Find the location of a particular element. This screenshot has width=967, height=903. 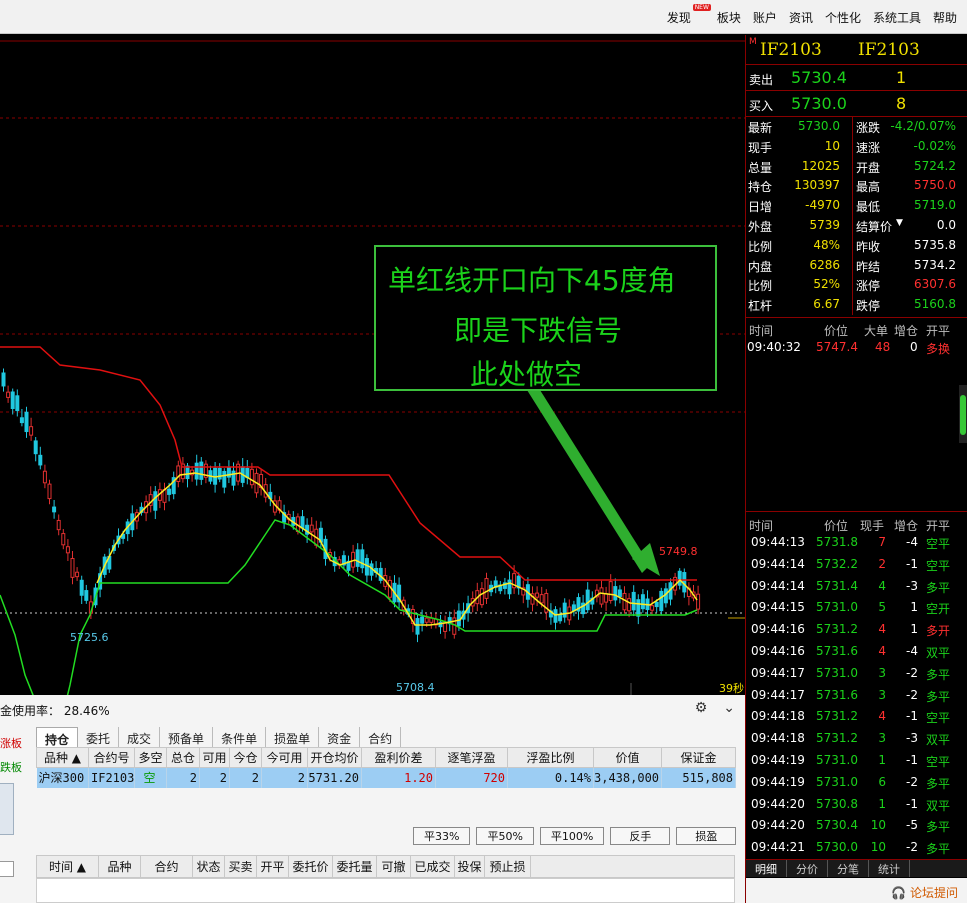

side-checkbox is located at coordinates (7, 869).